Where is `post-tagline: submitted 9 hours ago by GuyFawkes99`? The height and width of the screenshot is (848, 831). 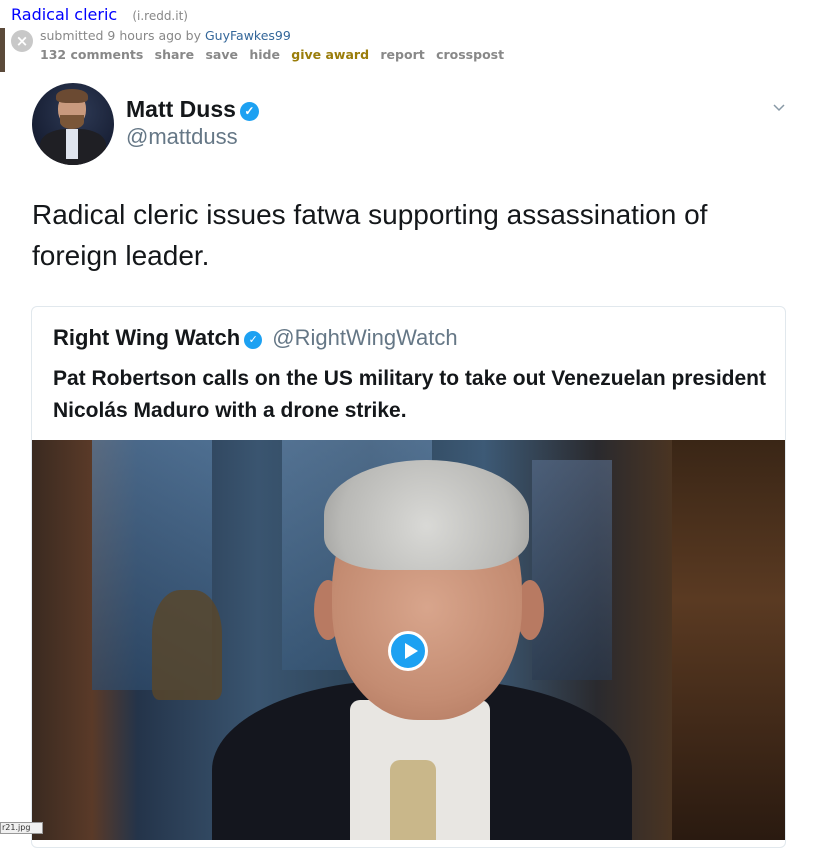 post-tagline: submitted 9 hours ago by GuyFawkes99 is located at coordinates (165, 35).